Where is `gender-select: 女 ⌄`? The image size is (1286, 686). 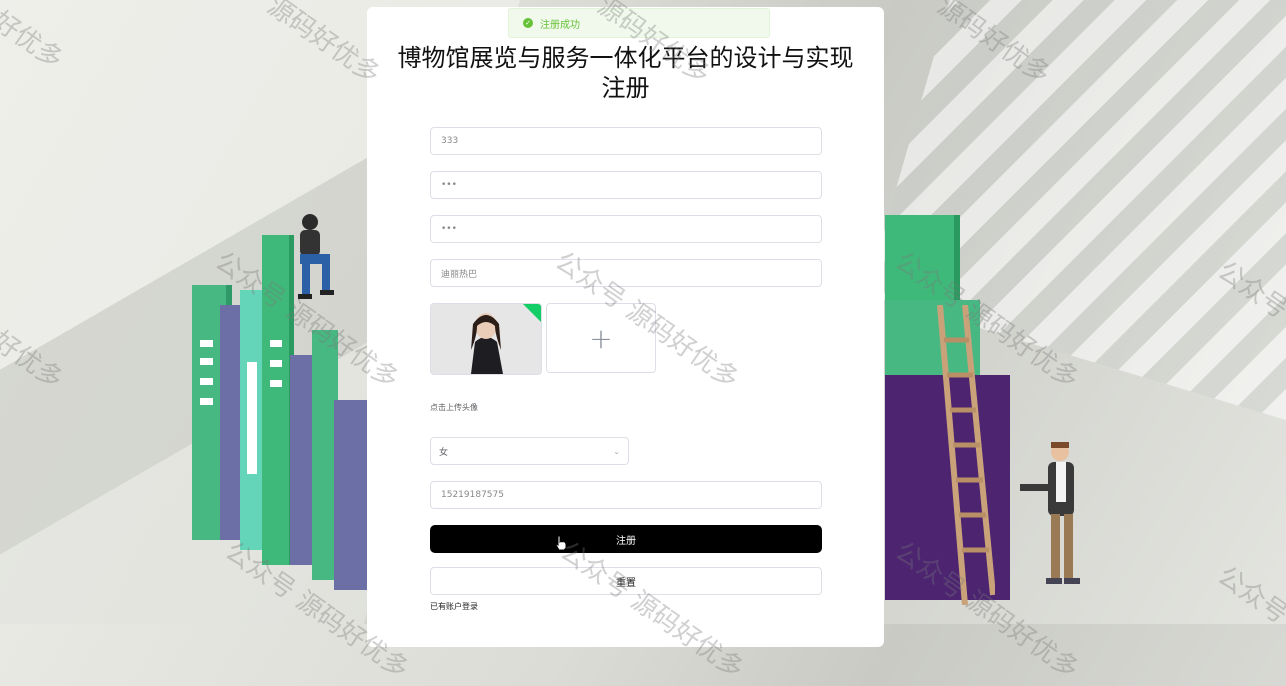 gender-select: 女 ⌄ is located at coordinates (529, 451).